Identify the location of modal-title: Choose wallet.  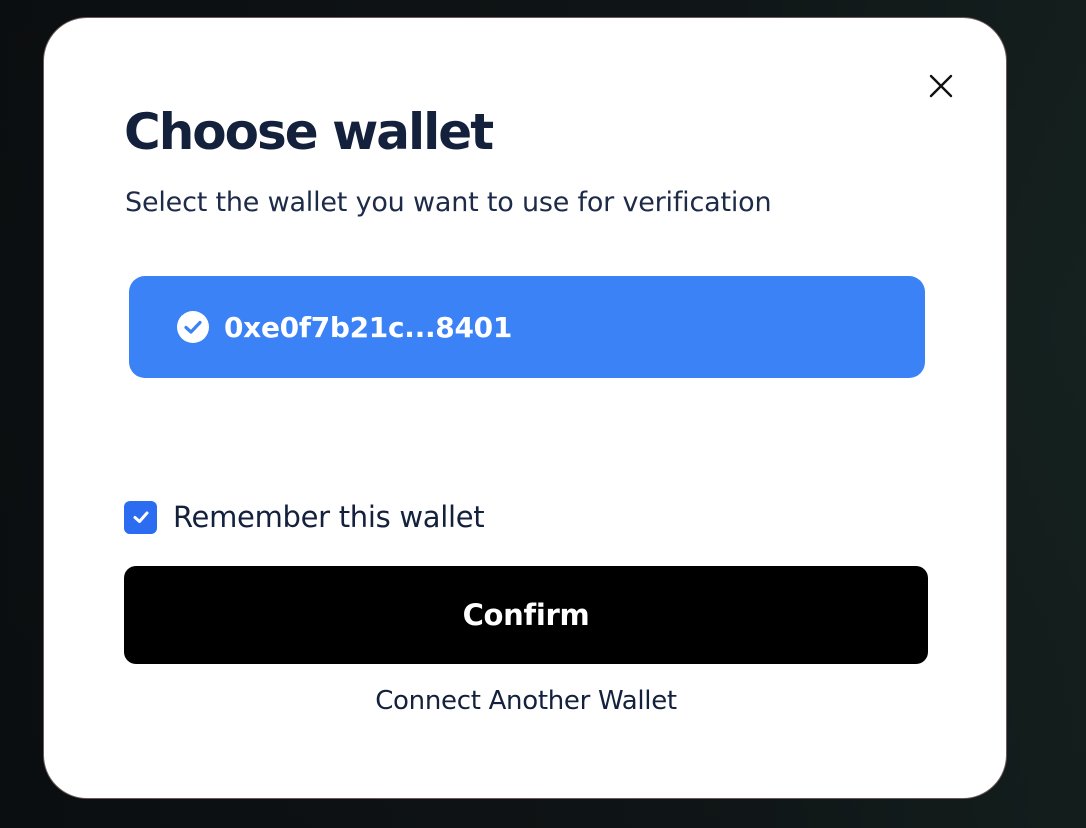
(309, 132).